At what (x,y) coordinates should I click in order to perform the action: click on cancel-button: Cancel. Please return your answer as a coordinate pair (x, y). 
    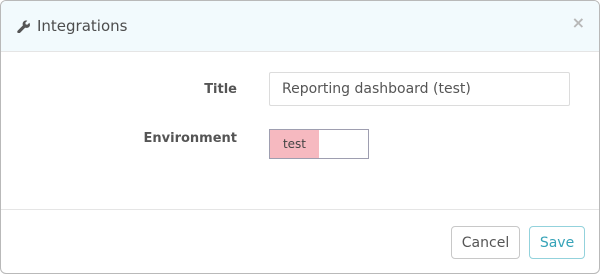
    Looking at the image, I should click on (485, 242).